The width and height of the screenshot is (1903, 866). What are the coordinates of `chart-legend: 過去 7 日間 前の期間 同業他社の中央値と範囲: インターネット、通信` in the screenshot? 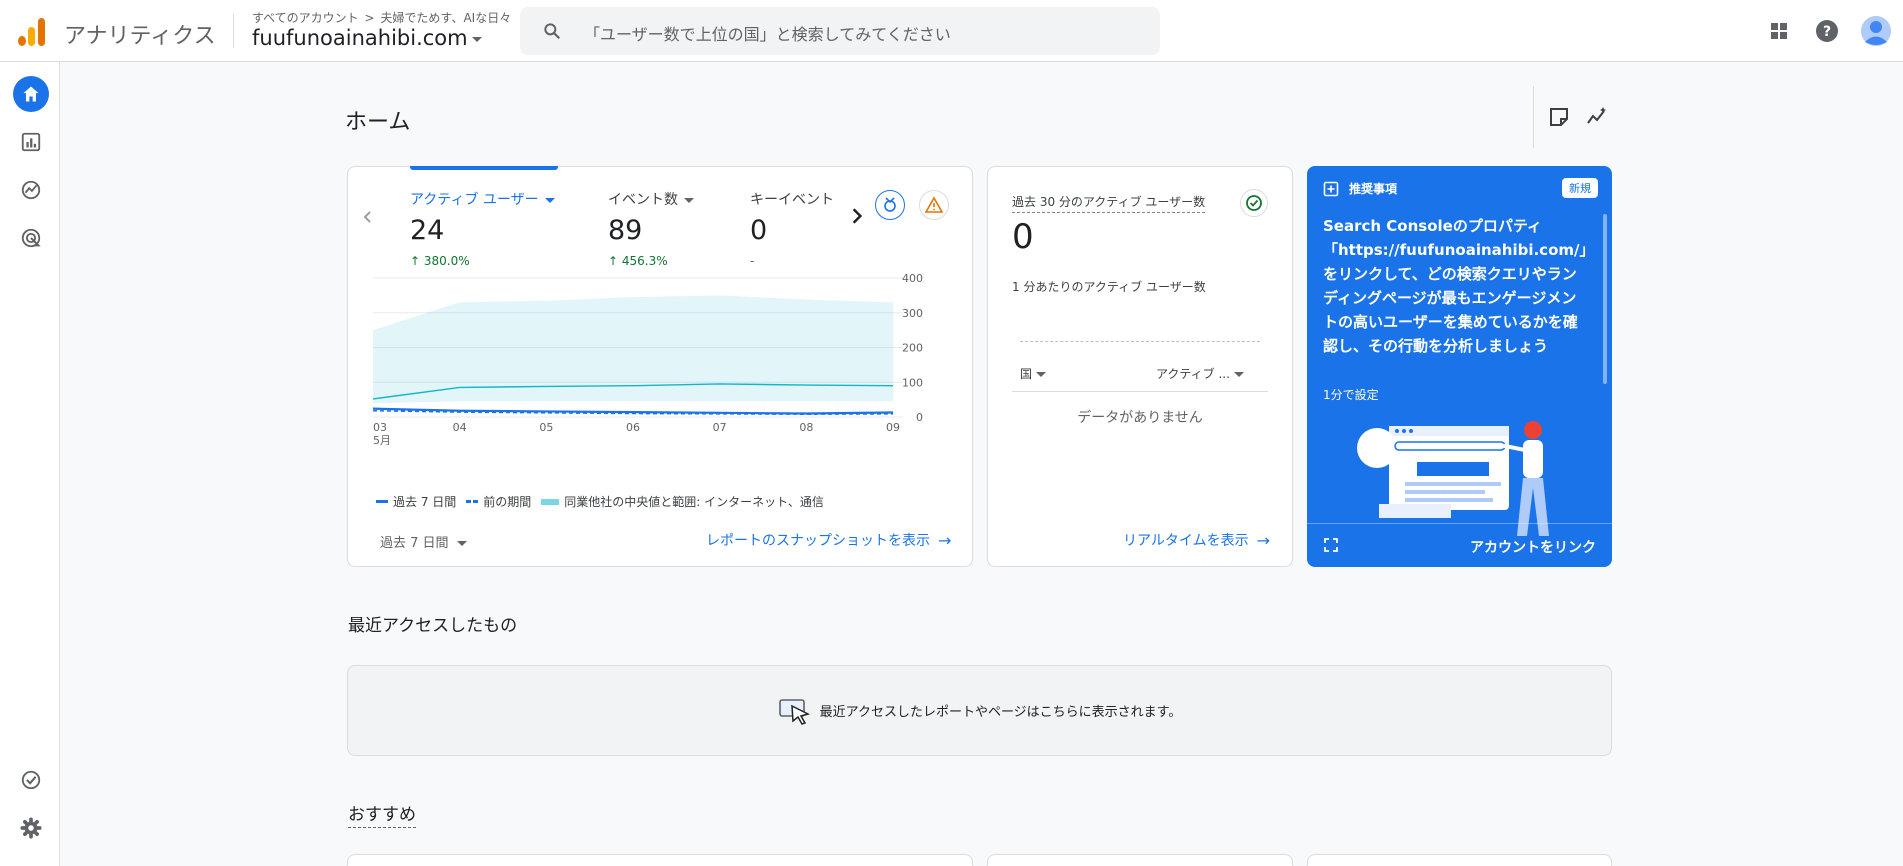 It's located at (605, 501).